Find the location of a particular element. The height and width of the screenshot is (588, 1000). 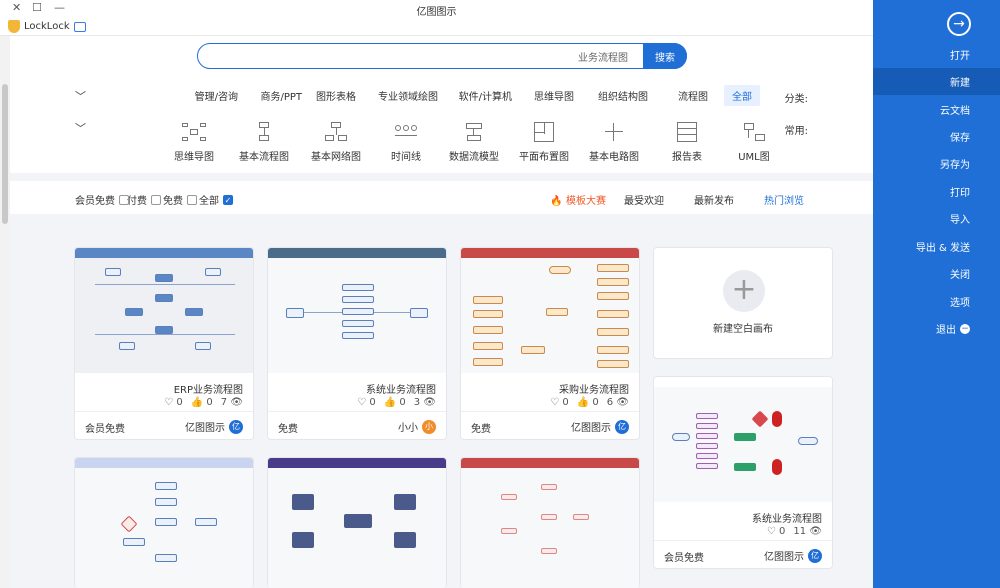

template-card: 系统业务流程图 ♡ 0 👍 0 3 👁 免费 小小小 is located at coordinates (357, 343).